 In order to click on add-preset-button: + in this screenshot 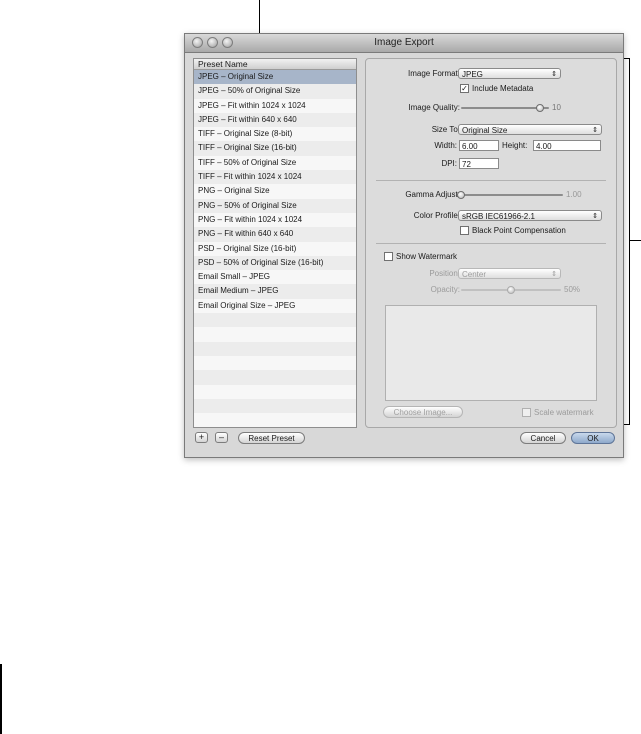, I will do `click(201, 437)`.